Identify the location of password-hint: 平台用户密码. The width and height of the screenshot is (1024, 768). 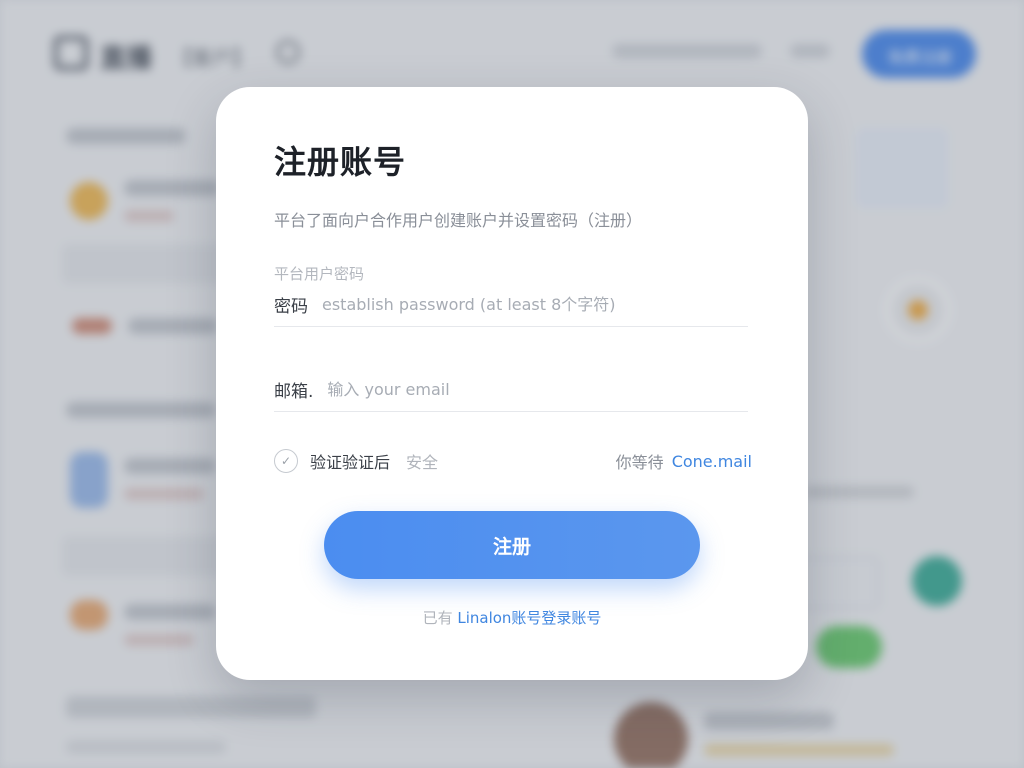
(319, 274).